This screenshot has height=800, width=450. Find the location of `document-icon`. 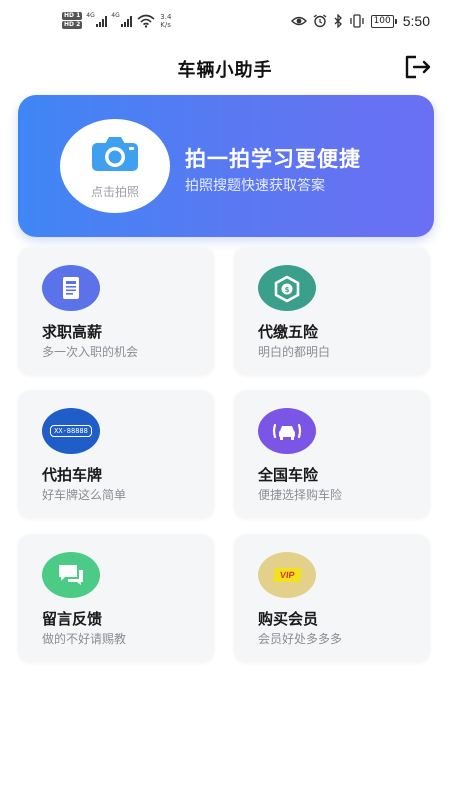

document-icon is located at coordinates (71, 288).